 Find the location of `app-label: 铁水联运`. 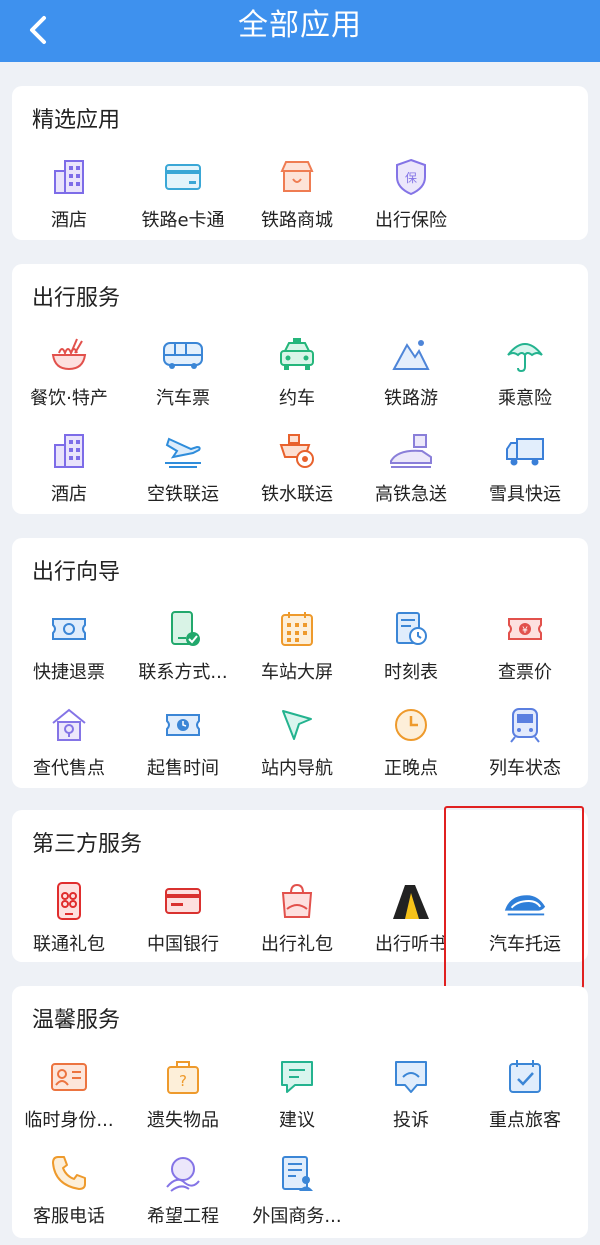

app-label: 铁水联运 is located at coordinates (297, 494).